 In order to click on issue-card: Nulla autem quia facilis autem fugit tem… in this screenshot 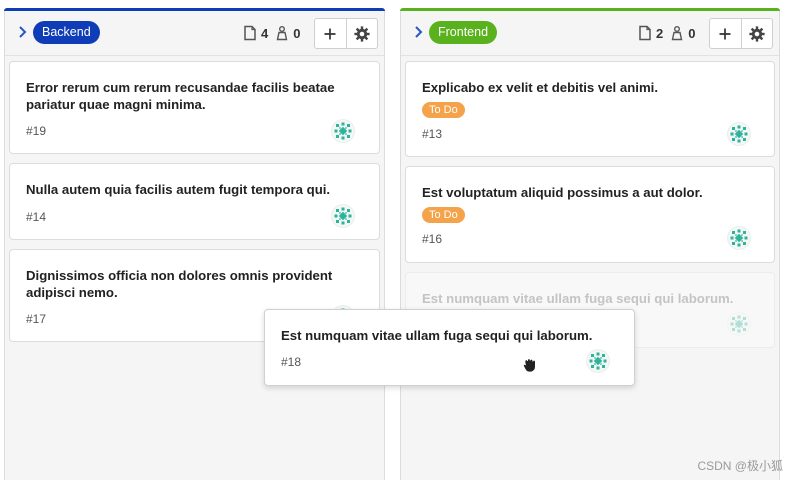, I will do `click(194, 201)`.